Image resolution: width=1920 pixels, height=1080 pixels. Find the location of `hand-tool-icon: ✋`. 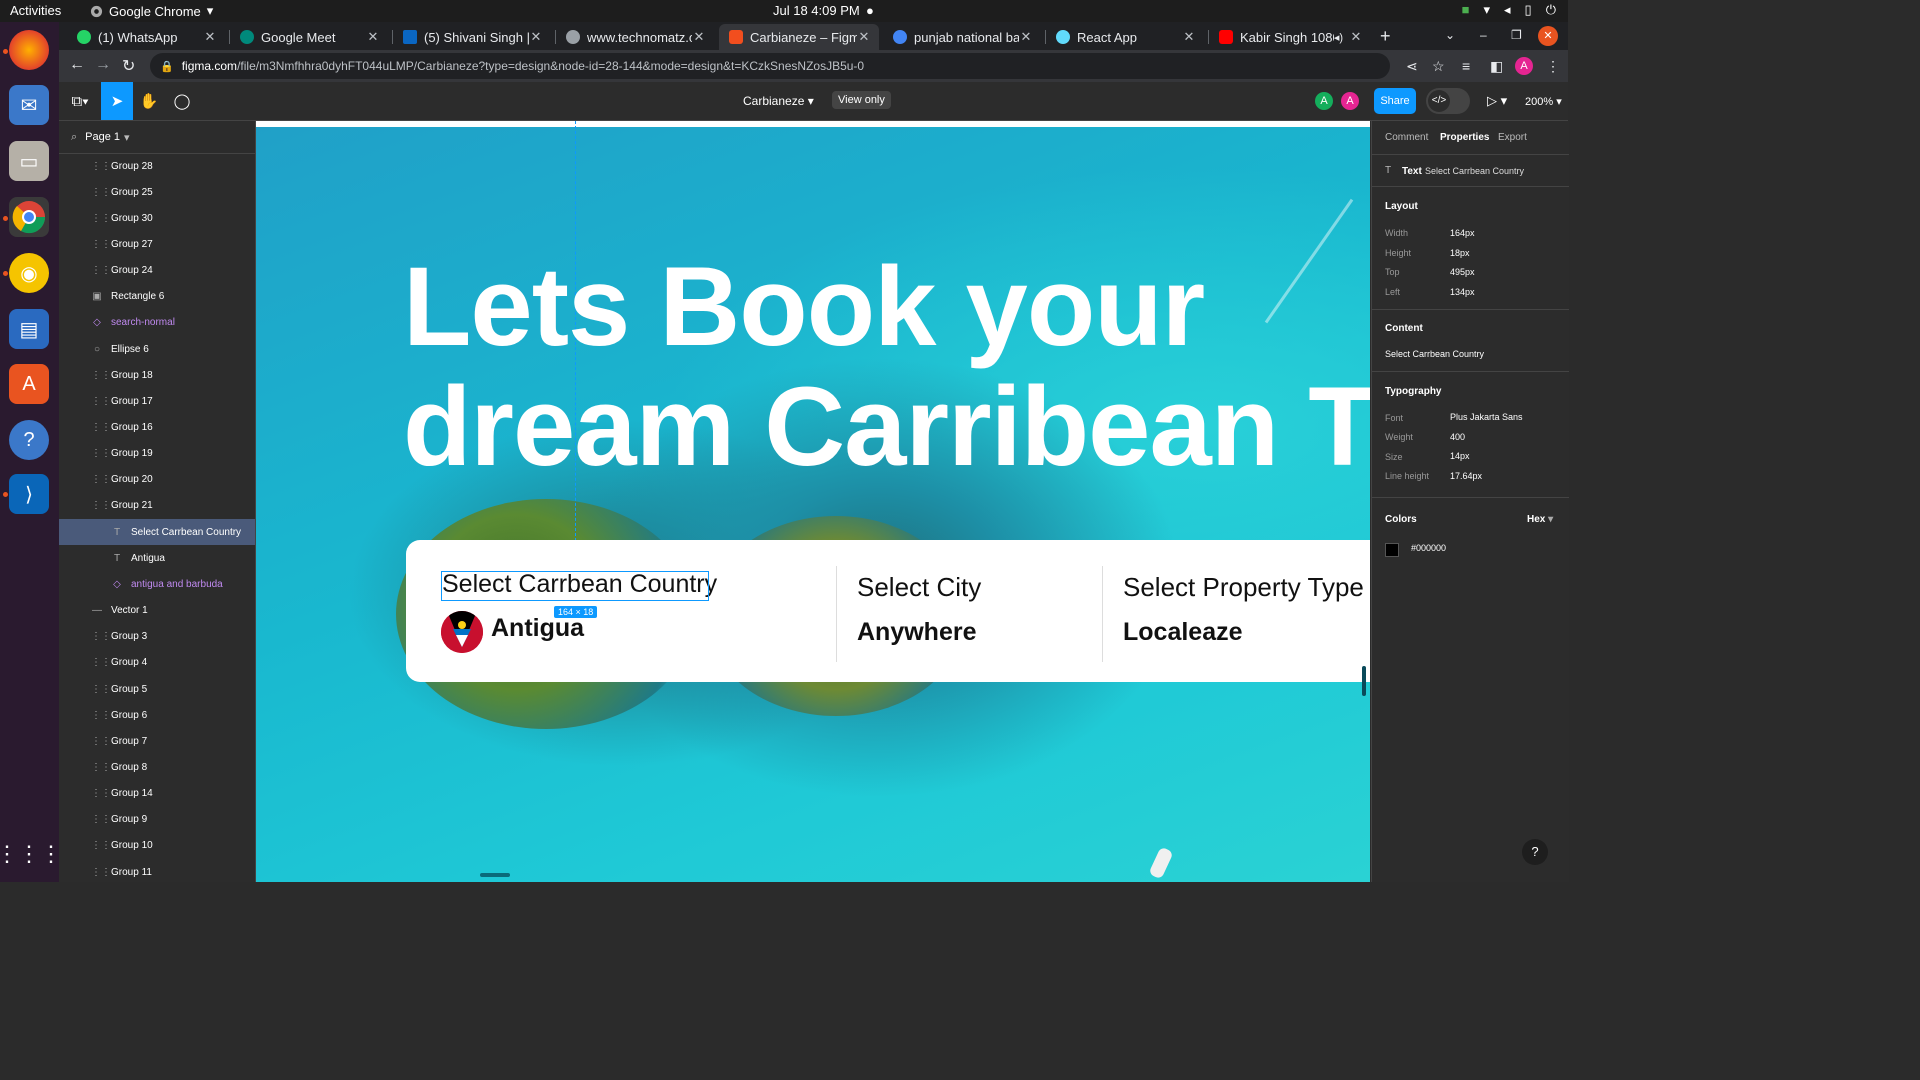

hand-tool-icon: ✋ is located at coordinates (149, 101).